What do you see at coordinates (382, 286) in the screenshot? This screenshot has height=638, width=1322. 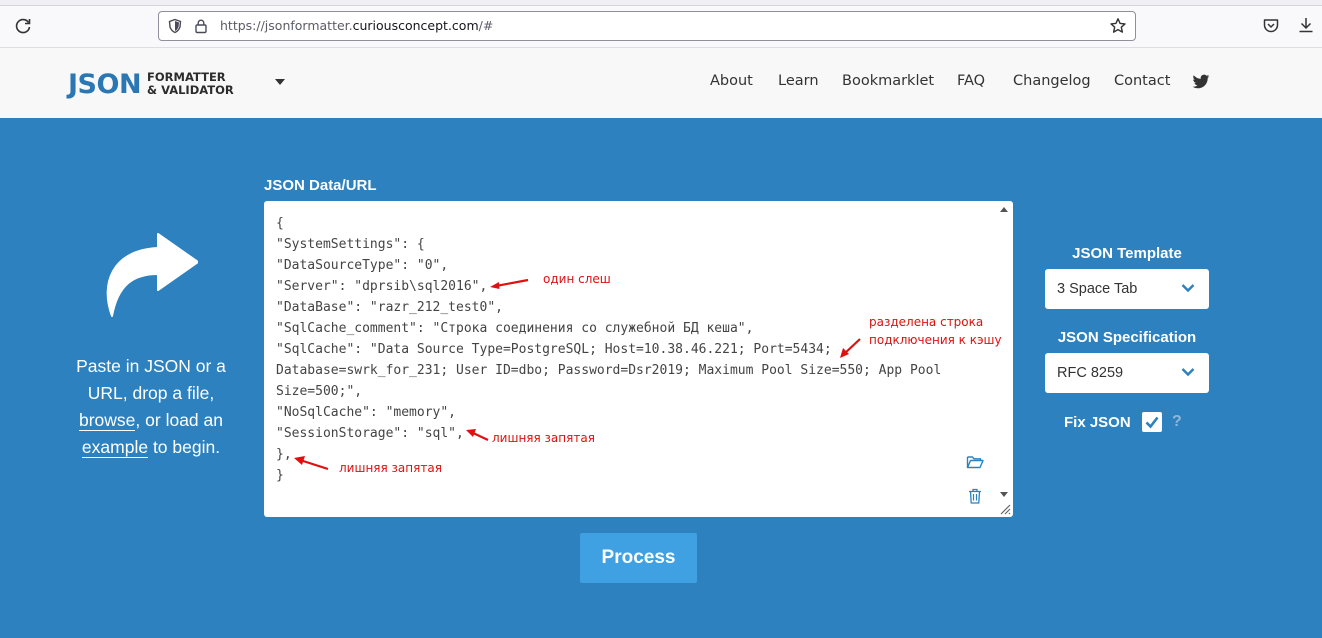 I see `code-line: "Server": "dprsib\sql2016",` at bounding box center [382, 286].